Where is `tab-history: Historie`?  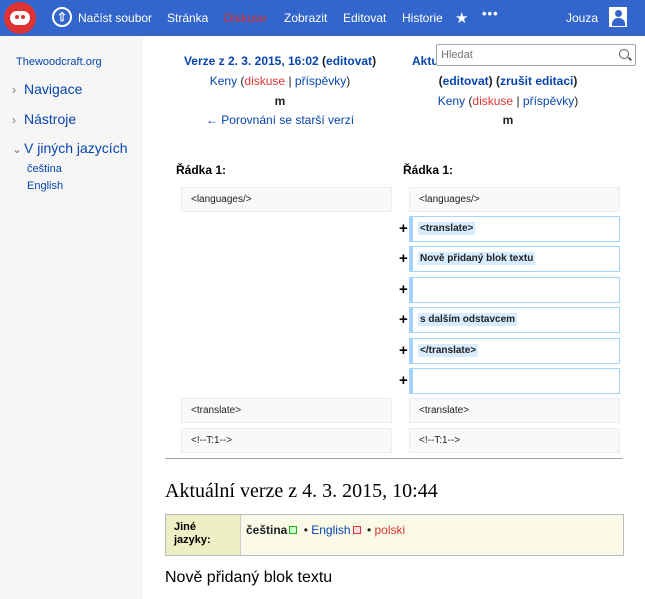 tab-history: Historie is located at coordinates (422, 18).